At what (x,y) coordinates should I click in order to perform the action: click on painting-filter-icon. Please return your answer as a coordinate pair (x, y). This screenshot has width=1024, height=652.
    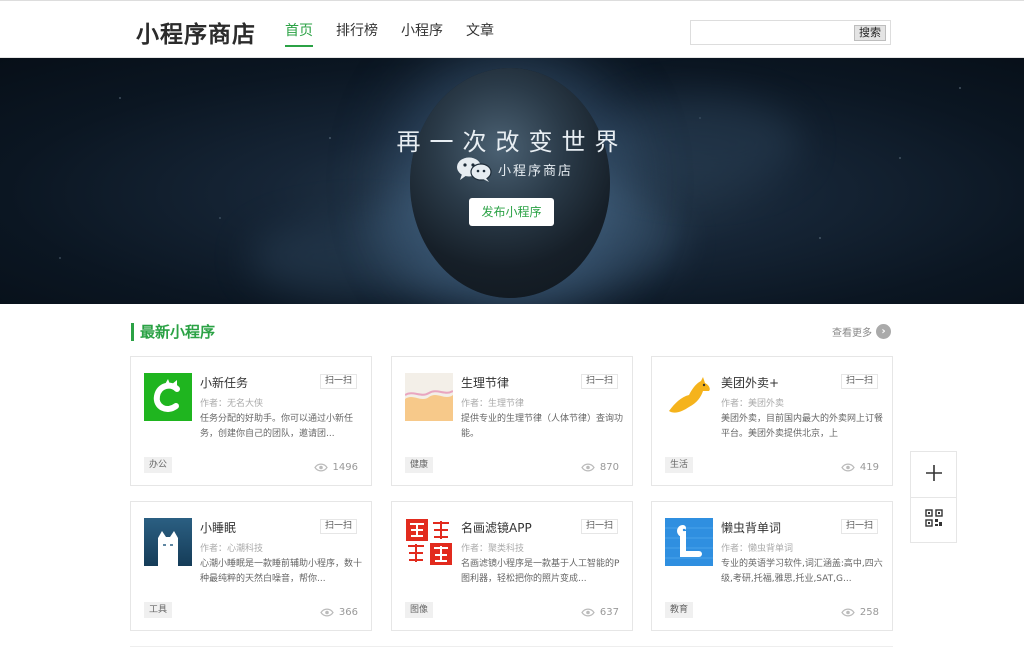
    Looking at the image, I should click on (429, 542).